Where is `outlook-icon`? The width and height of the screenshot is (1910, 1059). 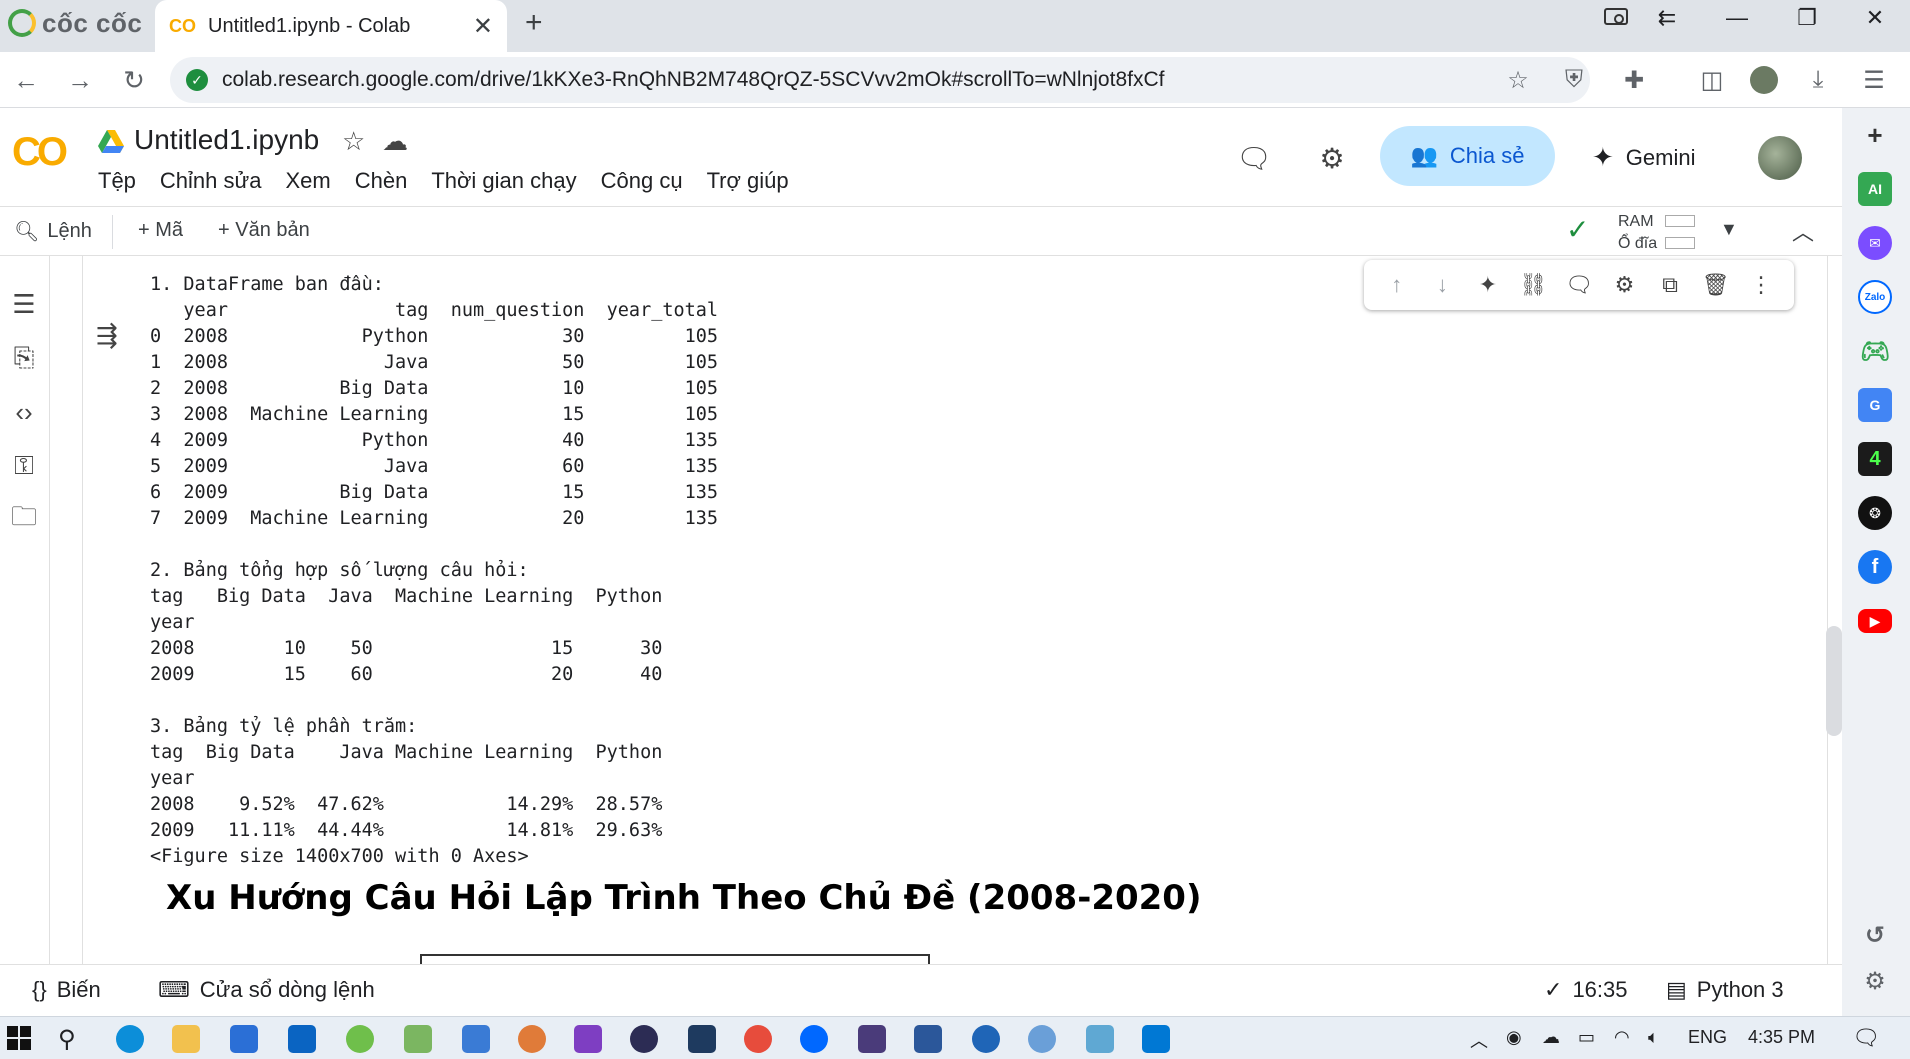 outlook-icon is located at coordinates (302, 1039).